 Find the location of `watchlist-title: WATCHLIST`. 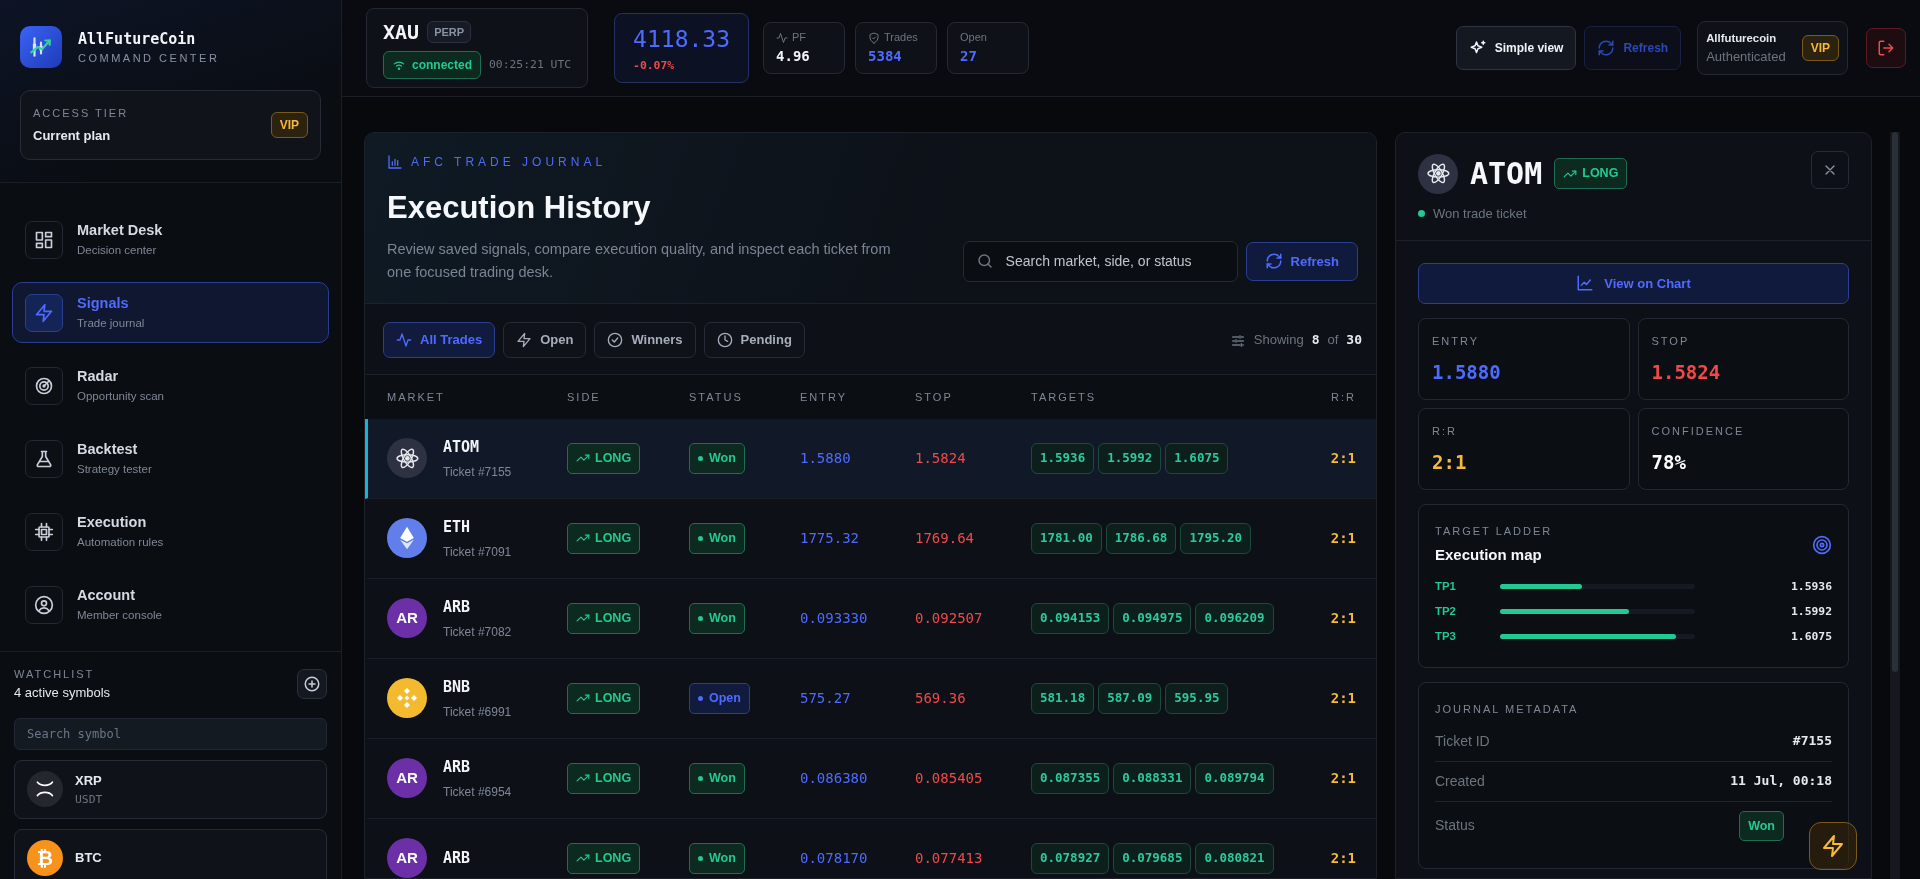

watchlist-title: WATCHLIST is located at coordinates (55, 674).